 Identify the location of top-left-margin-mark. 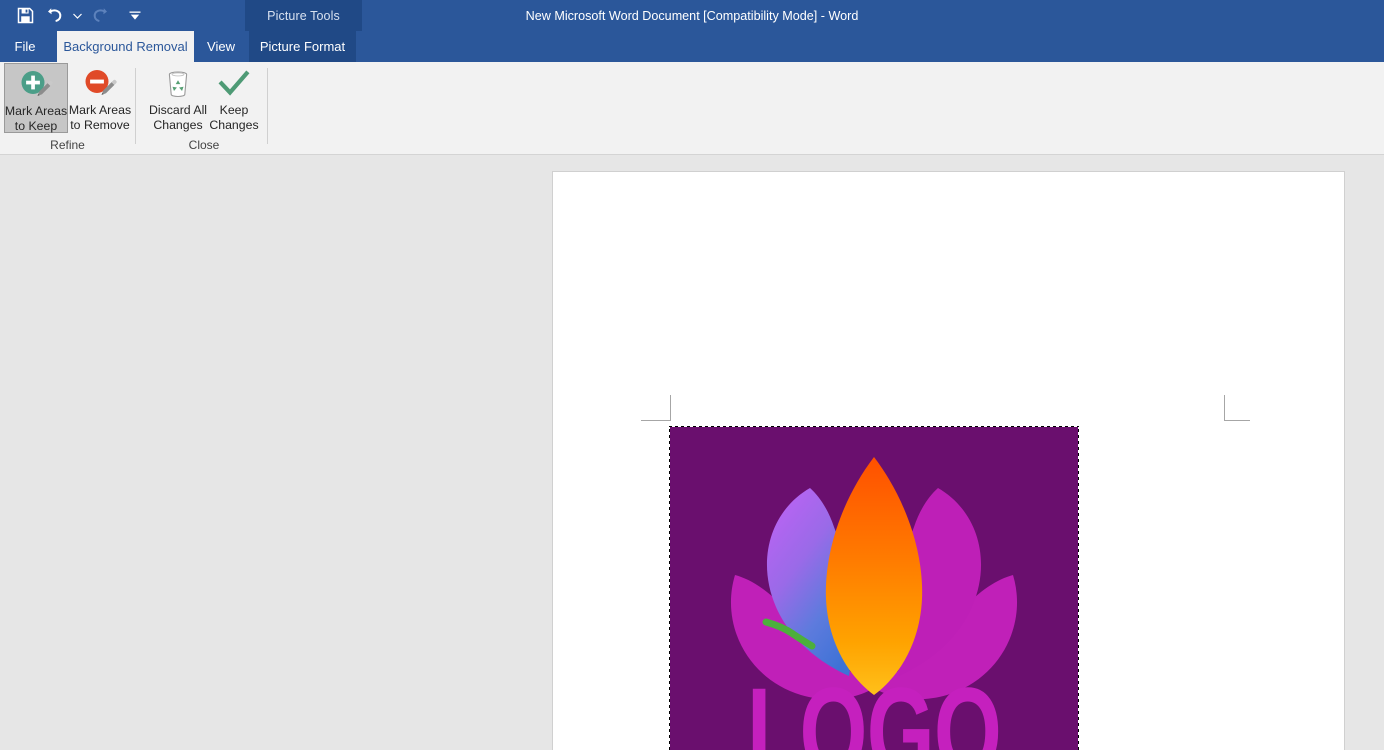
(656, 408).